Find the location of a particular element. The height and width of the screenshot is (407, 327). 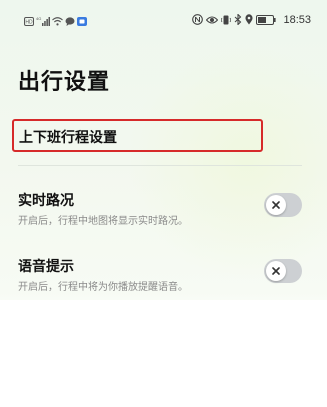

wifi-icon is located at coordinates (57, 20).